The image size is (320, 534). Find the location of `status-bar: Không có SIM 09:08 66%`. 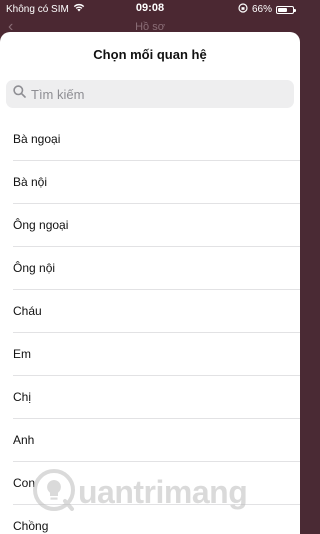

status-bar: Không có SIM 09:08 66% is located at coordinates (150, 9).